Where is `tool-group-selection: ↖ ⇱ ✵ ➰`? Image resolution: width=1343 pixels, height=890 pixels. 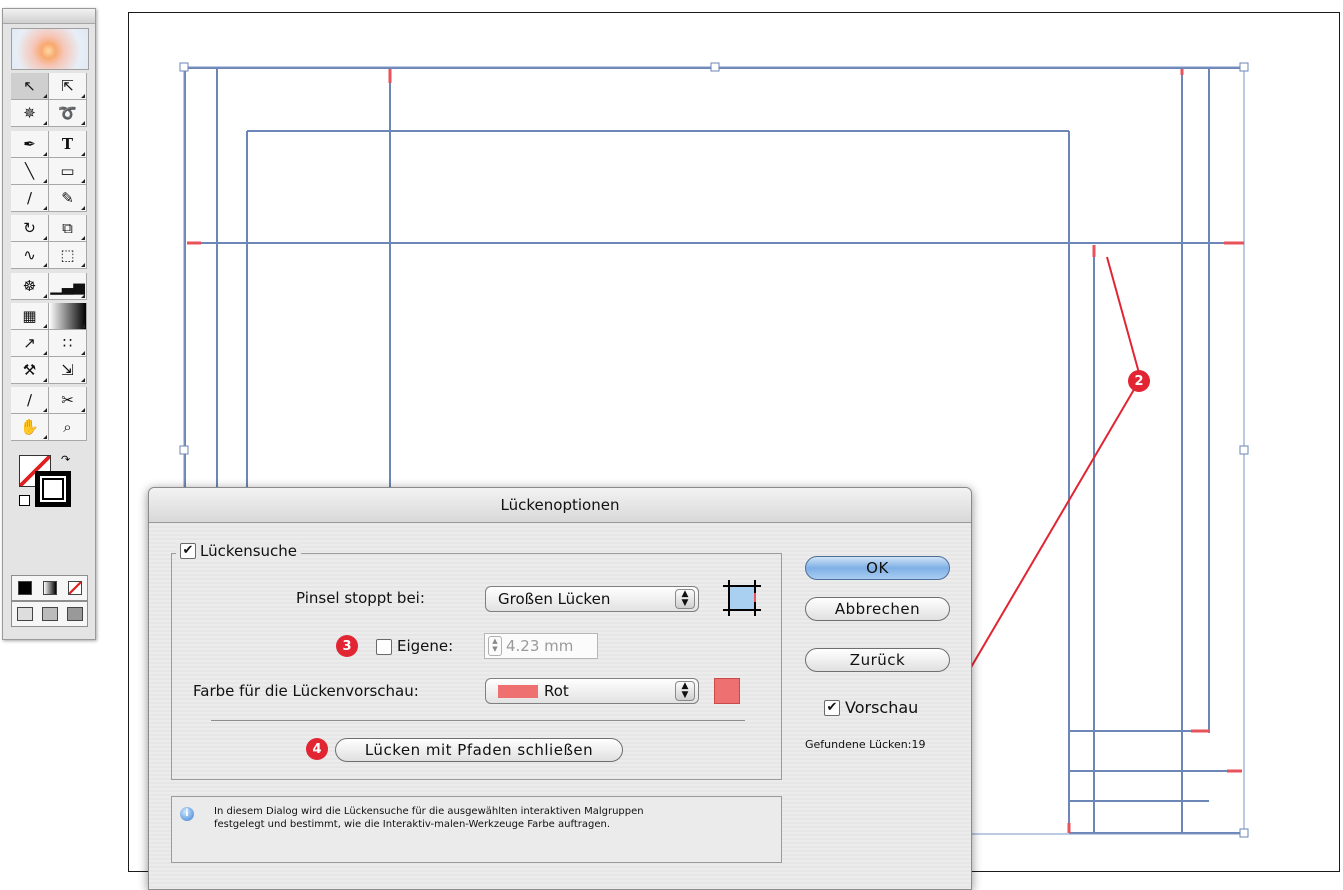
tool-group-selection: ↖ ⇱ ✵ ➰ is located at coordinates (49, 100).